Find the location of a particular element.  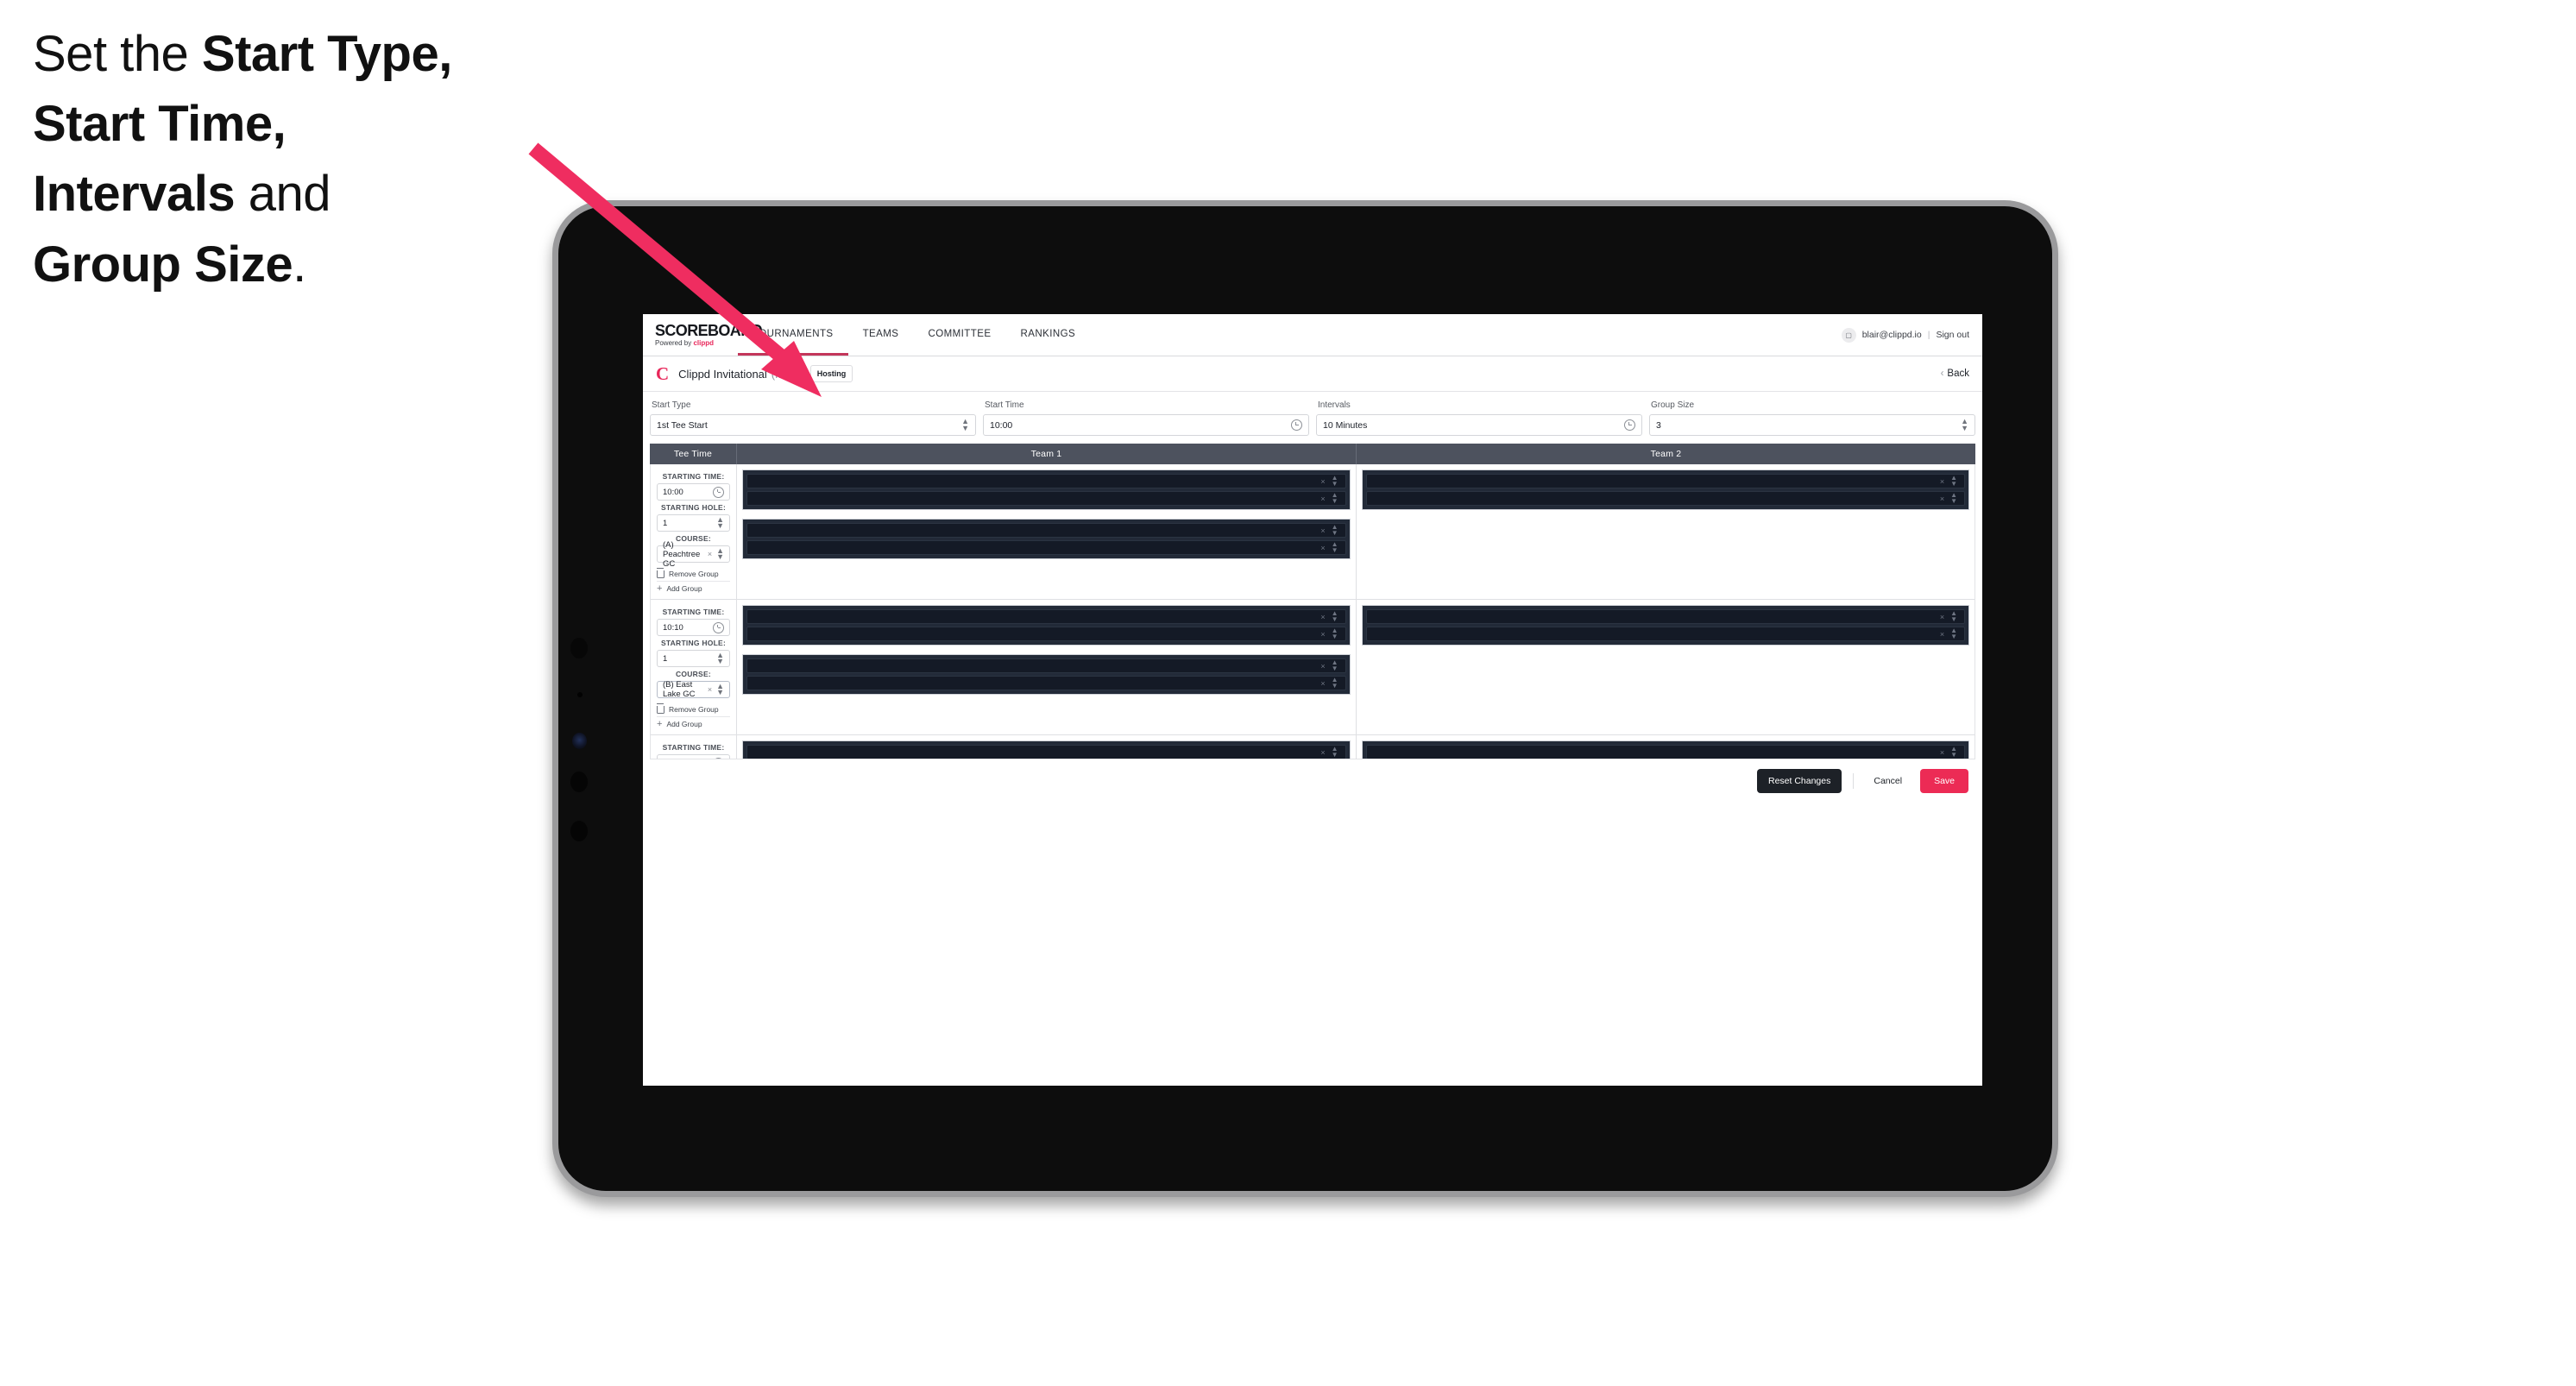

caption-line-3-bold: Intervals is located at coordinates (134, 195).